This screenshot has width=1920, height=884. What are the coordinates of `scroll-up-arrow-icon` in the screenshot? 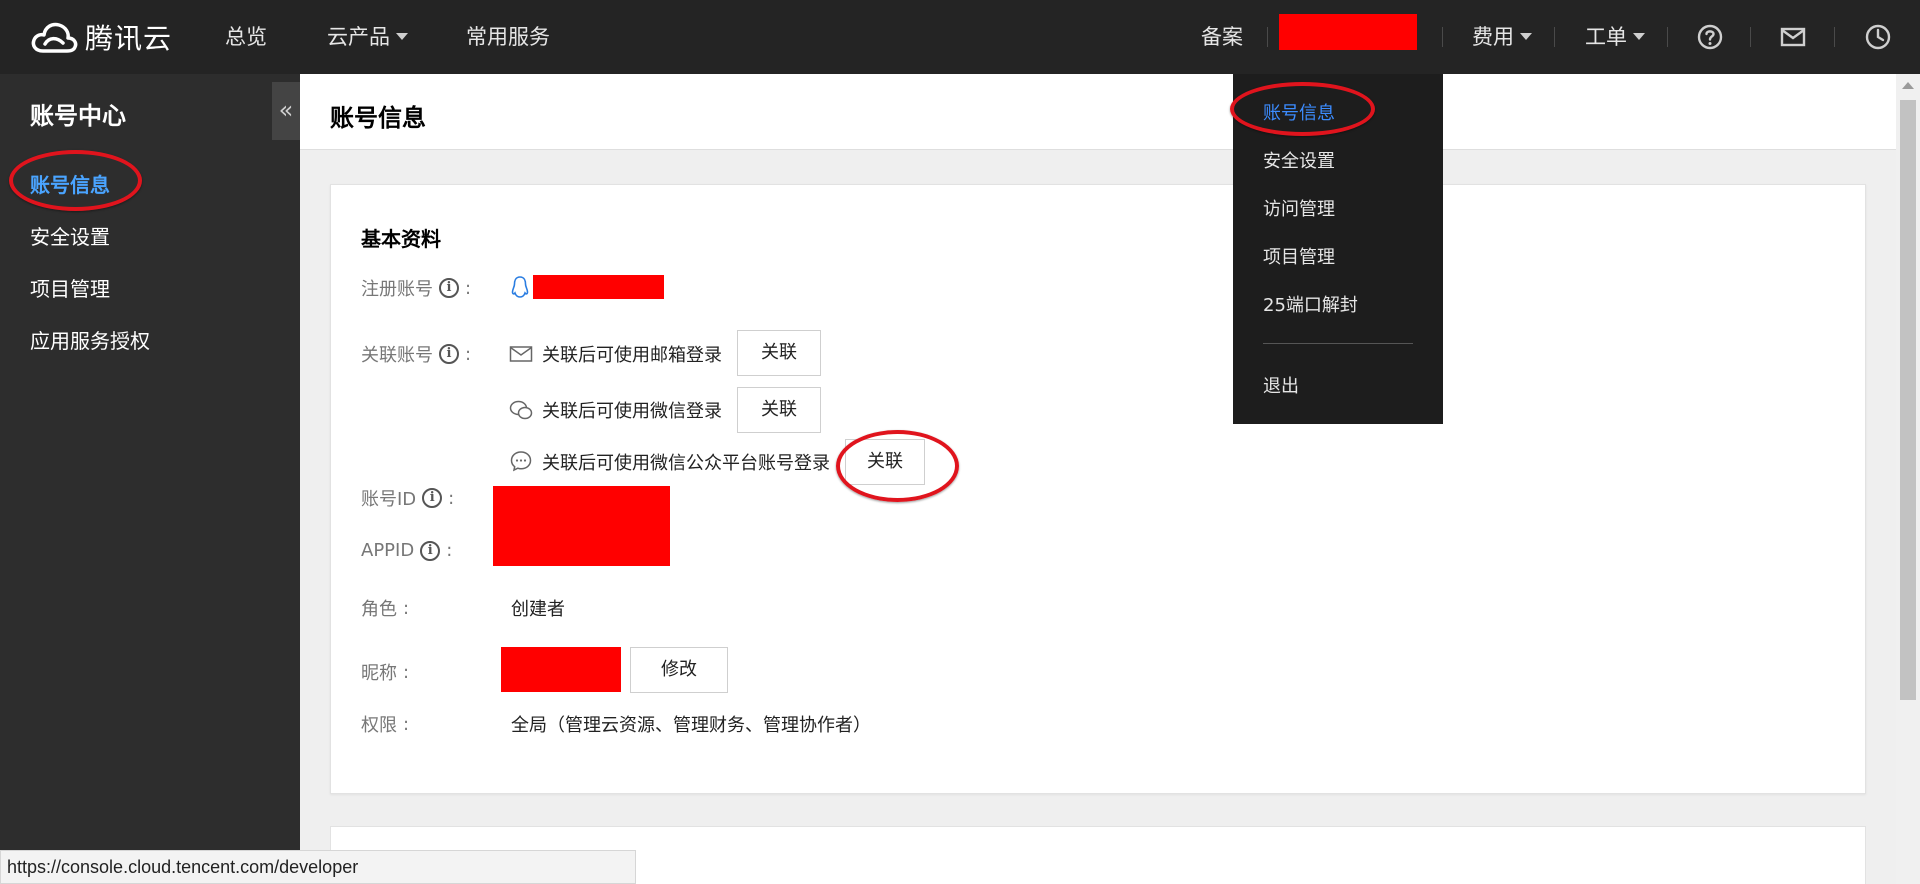 It's located at (1908, 85).